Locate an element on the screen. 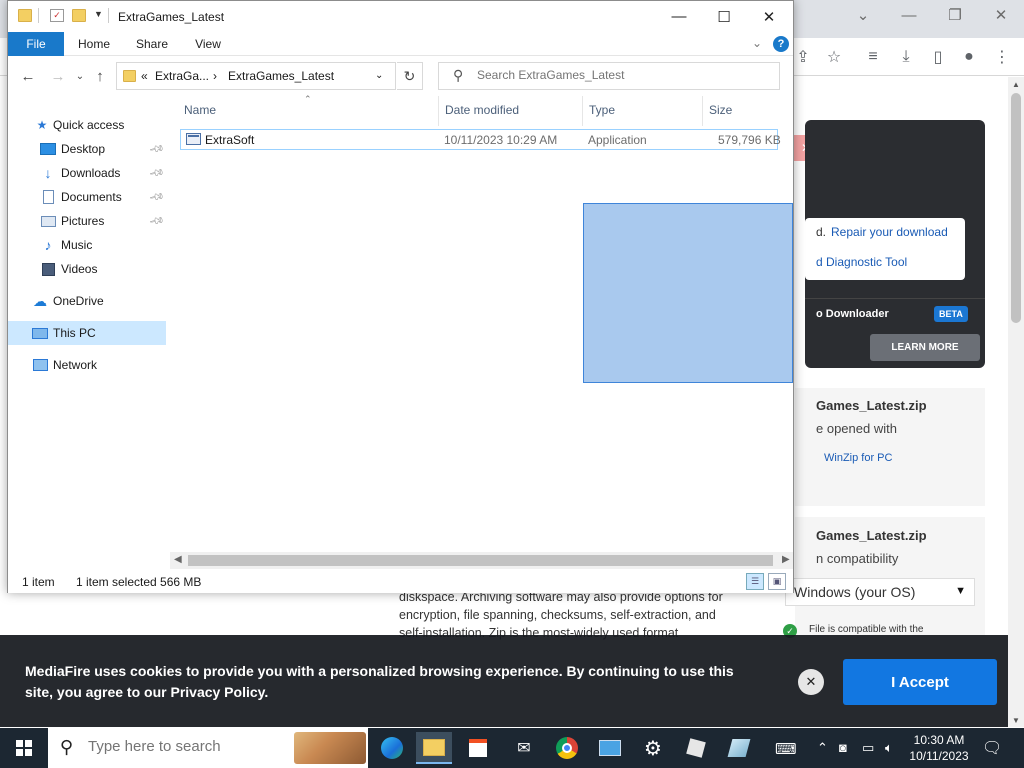  repair-prefix: d. is located at coordinates (821, 232).